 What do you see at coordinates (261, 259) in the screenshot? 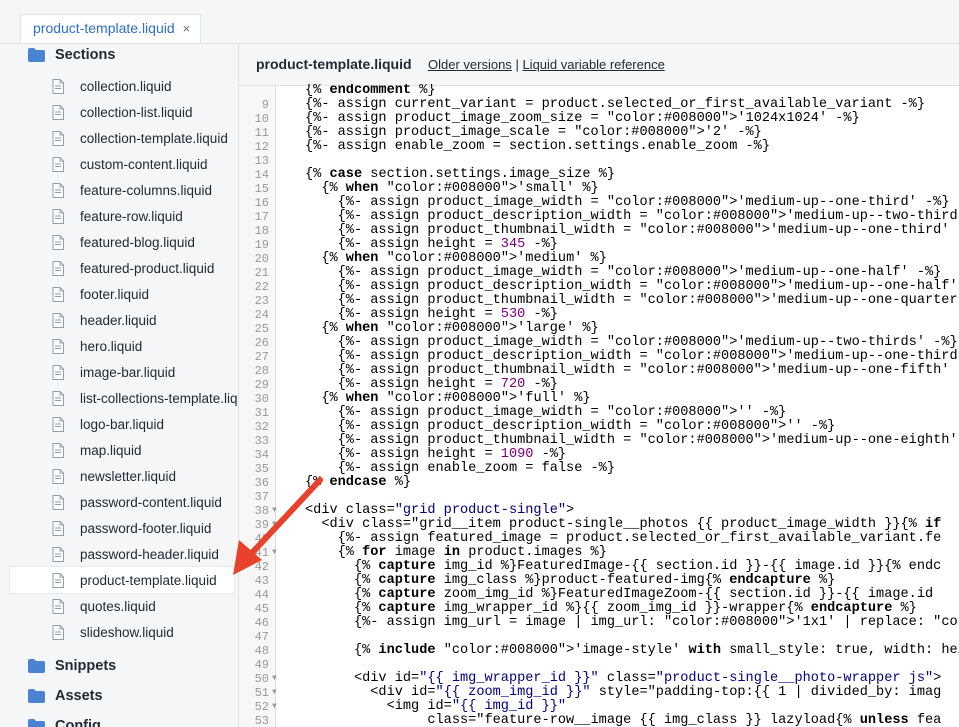
I see `line-number: 20` at bounding box center [261, 259].